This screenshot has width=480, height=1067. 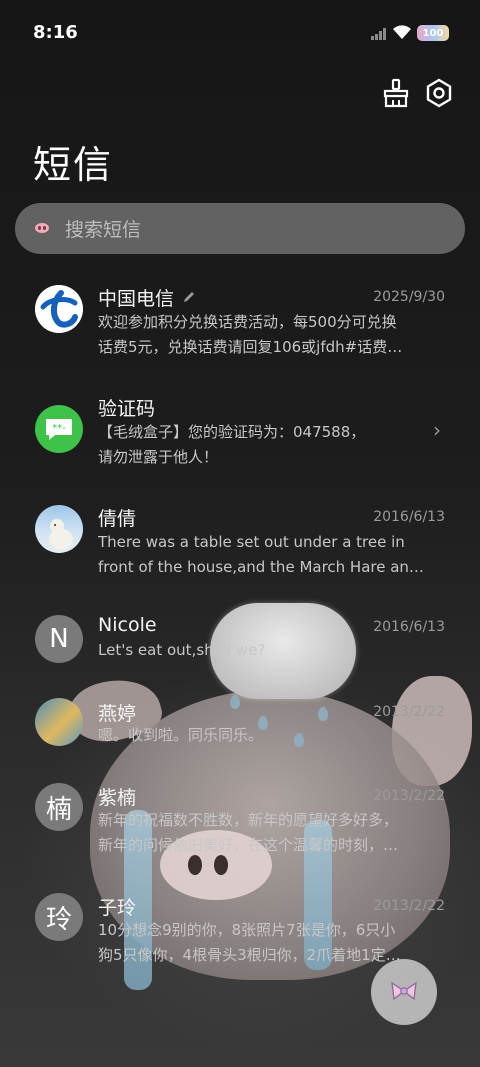 I want to click on signal-icon, so click(x=378, y=34).